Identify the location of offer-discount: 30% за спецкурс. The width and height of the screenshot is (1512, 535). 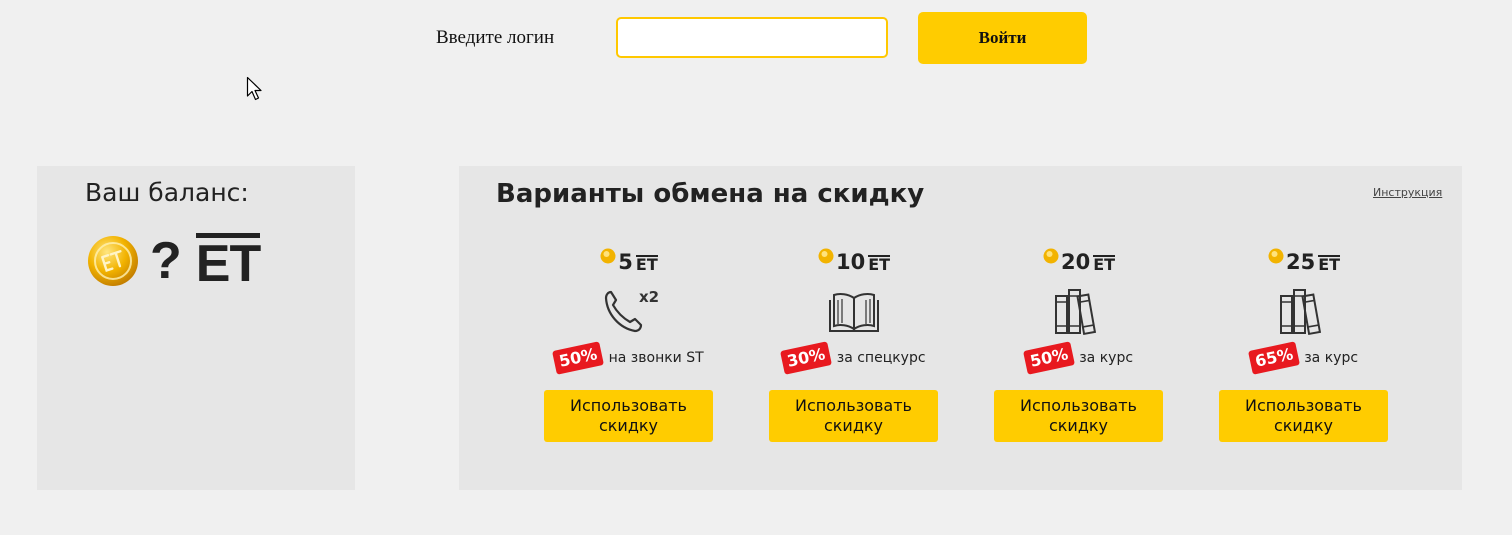
(854, 358).